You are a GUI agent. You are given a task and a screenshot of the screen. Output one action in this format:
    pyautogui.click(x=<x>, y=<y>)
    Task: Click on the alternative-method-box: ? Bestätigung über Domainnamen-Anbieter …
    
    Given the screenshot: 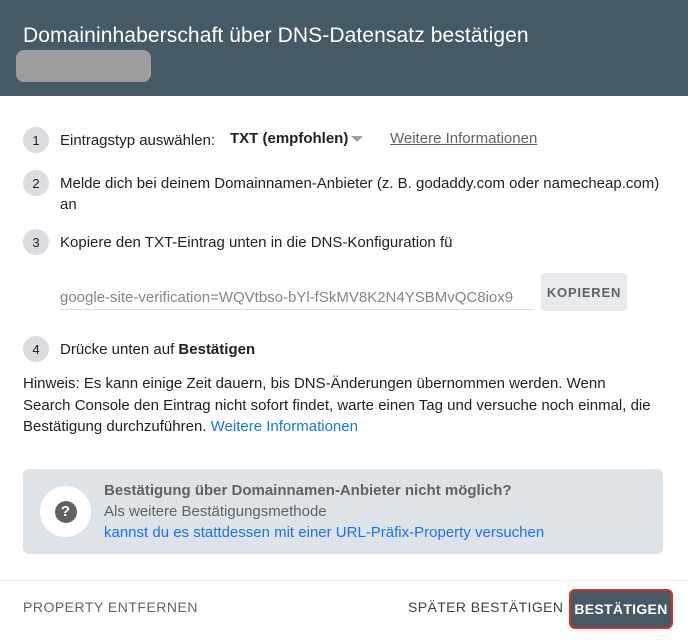 What is the action you would take?
    pyautogui.click(x=343, y=511)
    